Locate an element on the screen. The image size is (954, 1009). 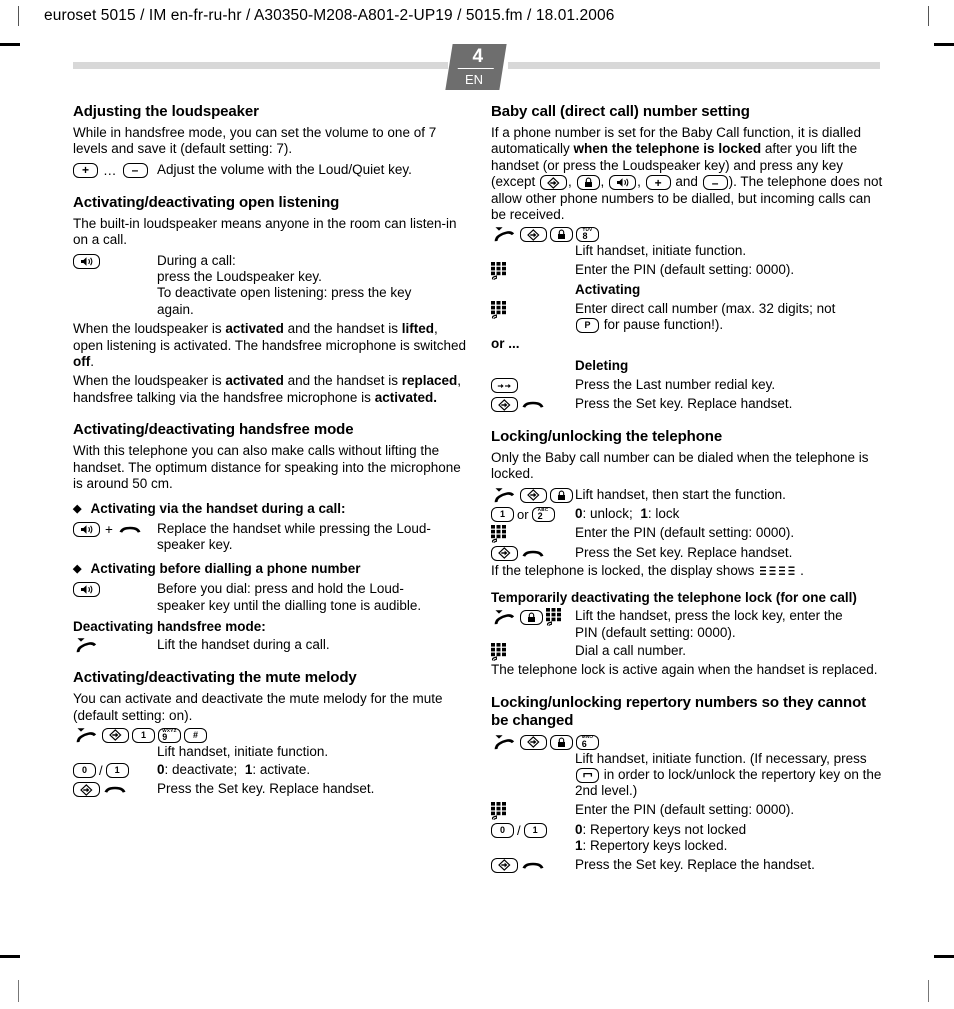
text-part: and the handset is is located at coordinates (342, 329).